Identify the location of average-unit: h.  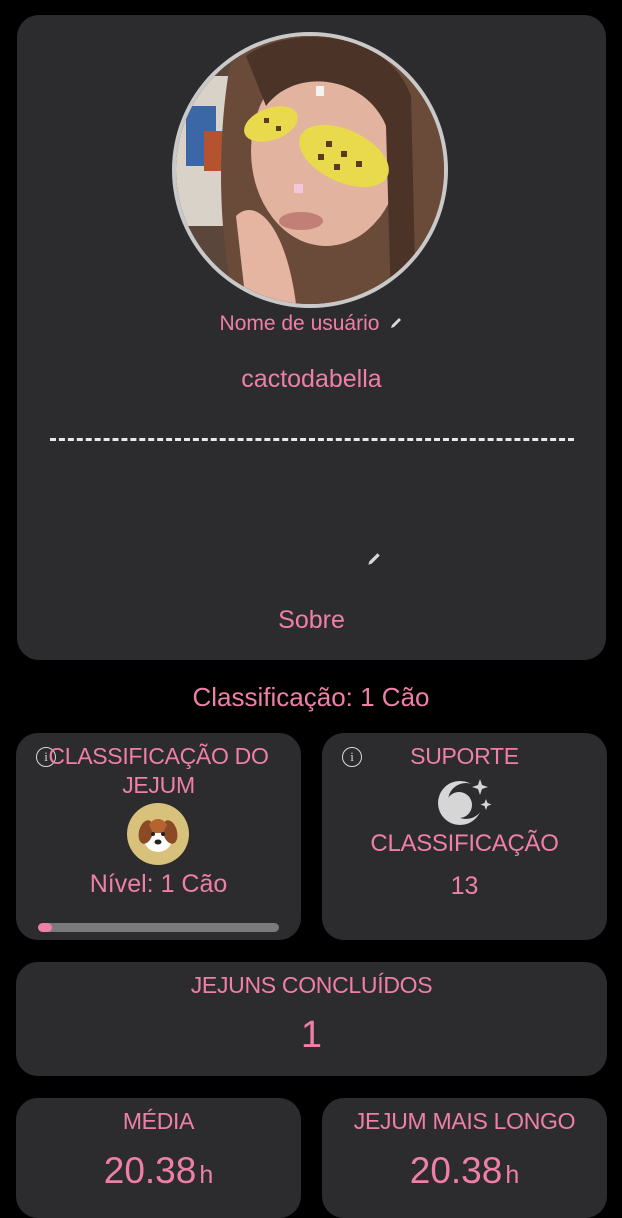
(206, 1175).